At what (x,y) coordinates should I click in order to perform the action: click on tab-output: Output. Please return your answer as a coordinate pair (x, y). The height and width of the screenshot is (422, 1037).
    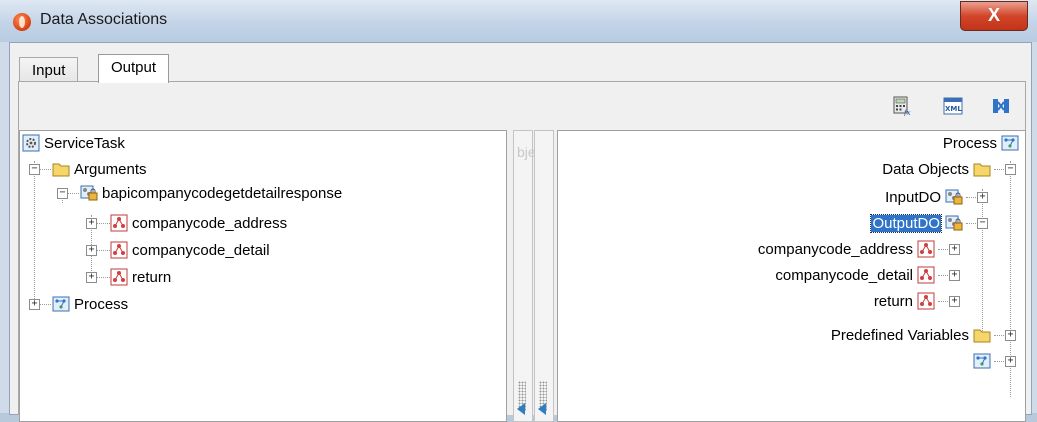
    Looking at the image, I should click on (134, 68).